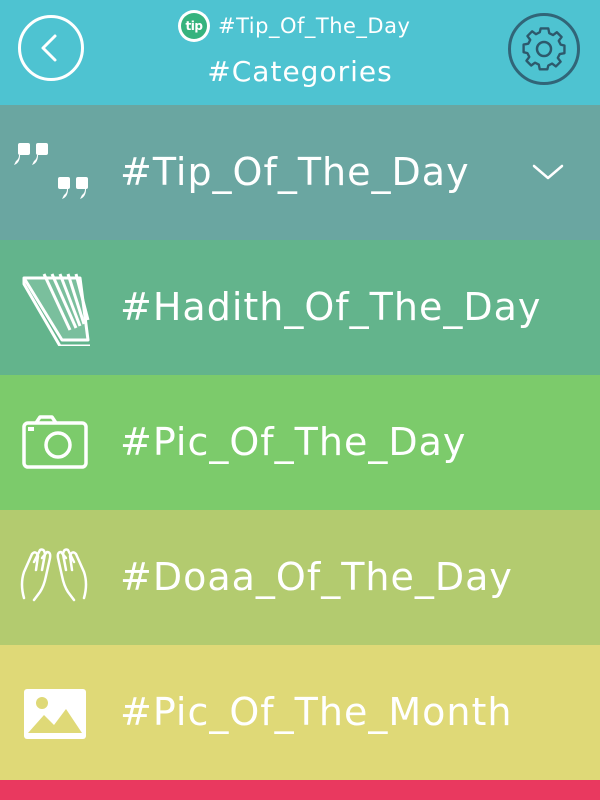 This screenshot has width=600, height=800. What do you see at coordinates (300, 52) in the screenshot?
I see `header-bar: tip #Tip_Of_The_Day #Categories` at bounding box center [300, 52].